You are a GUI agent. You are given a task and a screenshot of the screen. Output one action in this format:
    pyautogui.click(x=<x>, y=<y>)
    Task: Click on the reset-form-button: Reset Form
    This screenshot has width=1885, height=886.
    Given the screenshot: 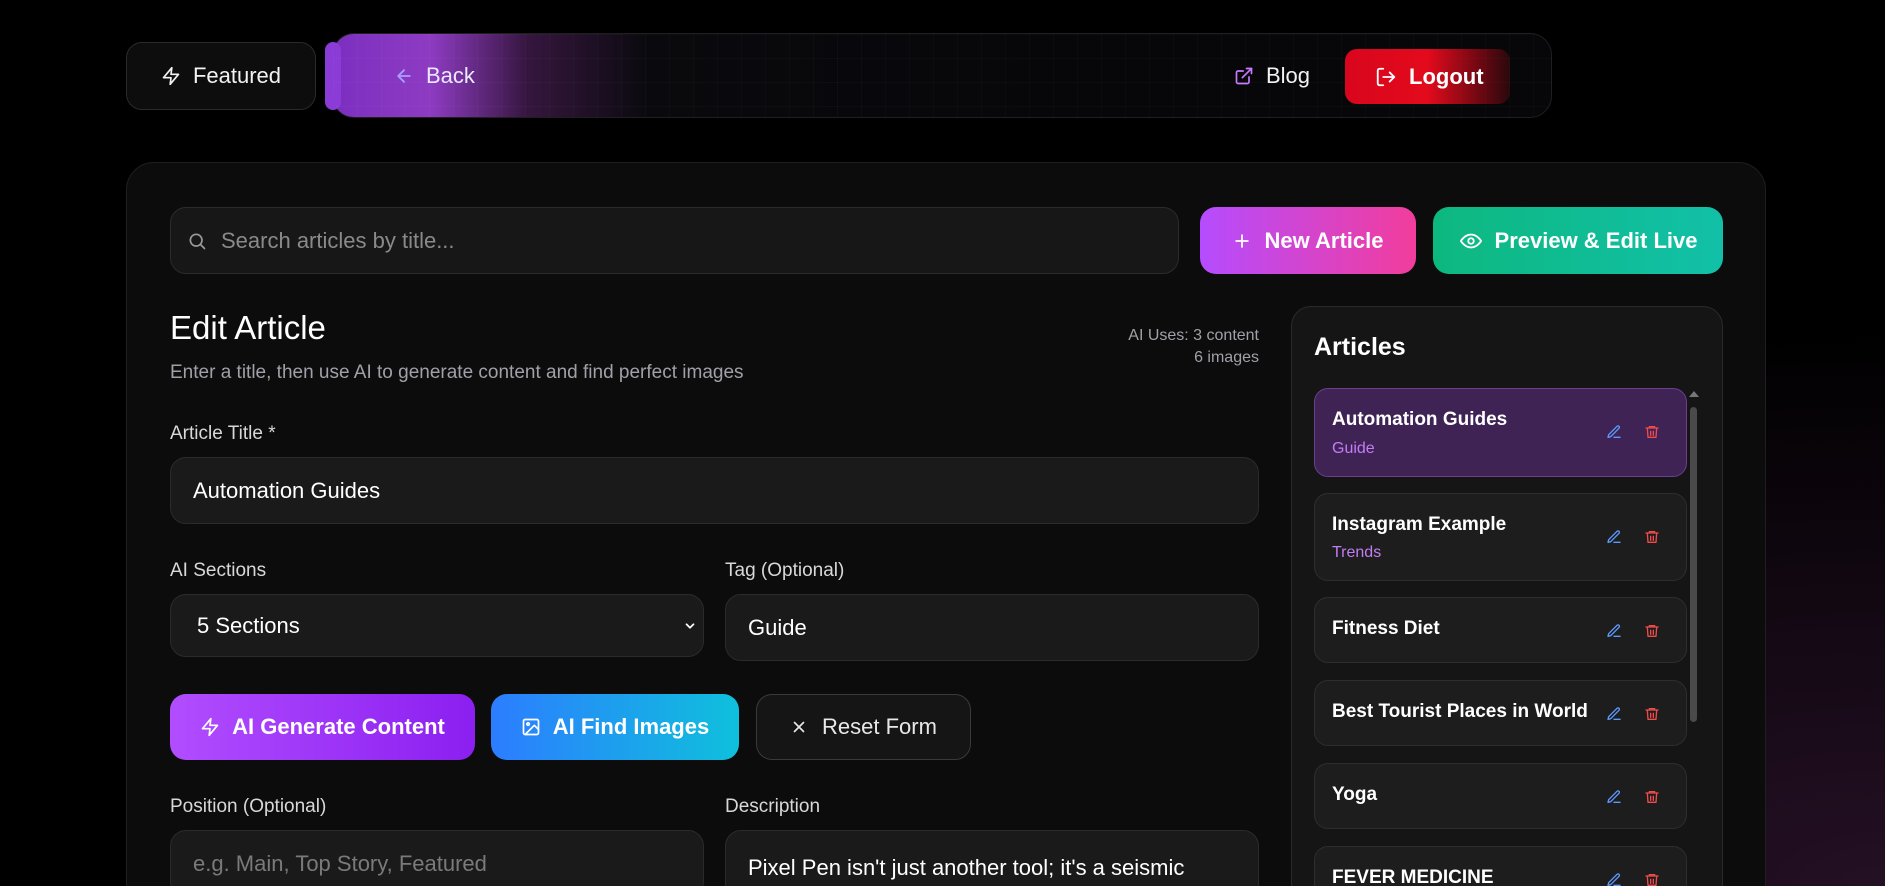 What is the action you would take?
    pyautogui.click(x=863, y=727)
    